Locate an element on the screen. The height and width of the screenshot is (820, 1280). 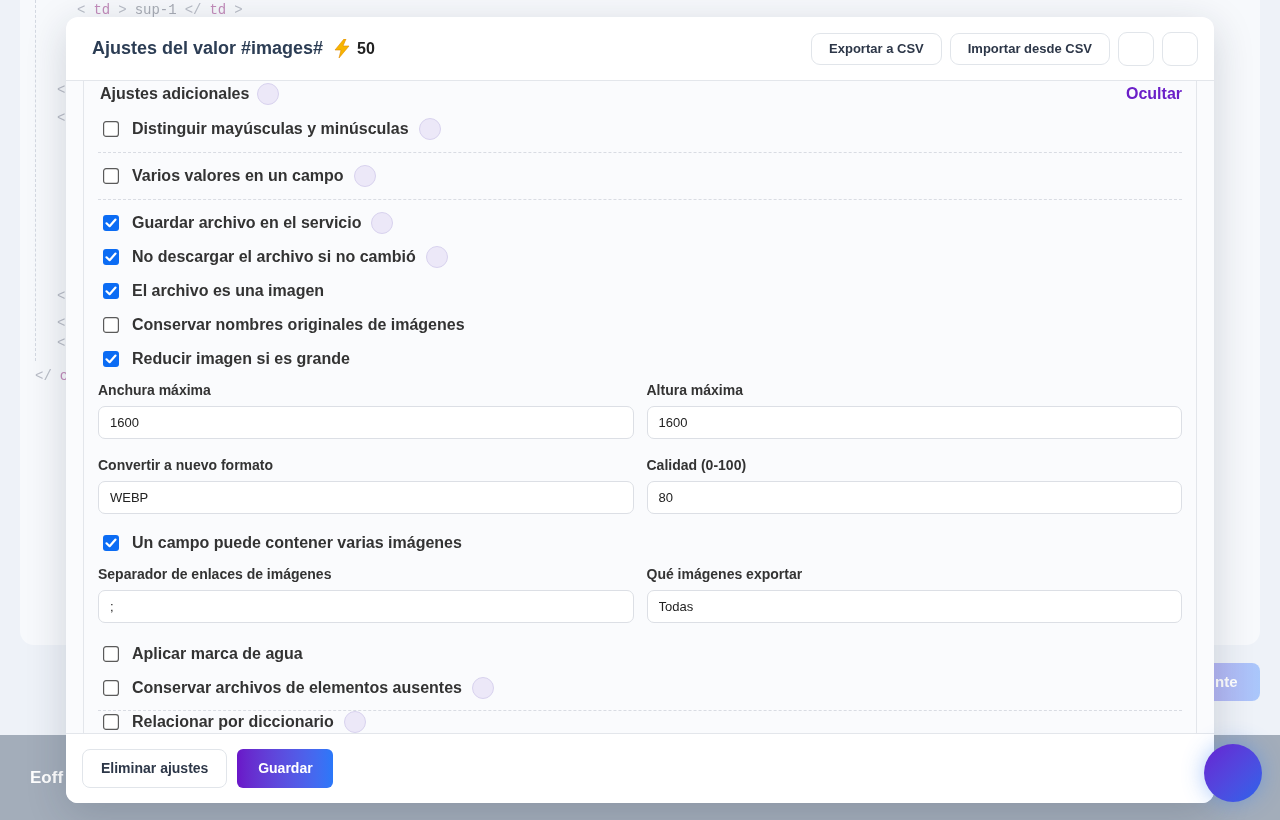
checkbox-label: Un campo puede contener varias imágenes is located at coordinates (297, 543).